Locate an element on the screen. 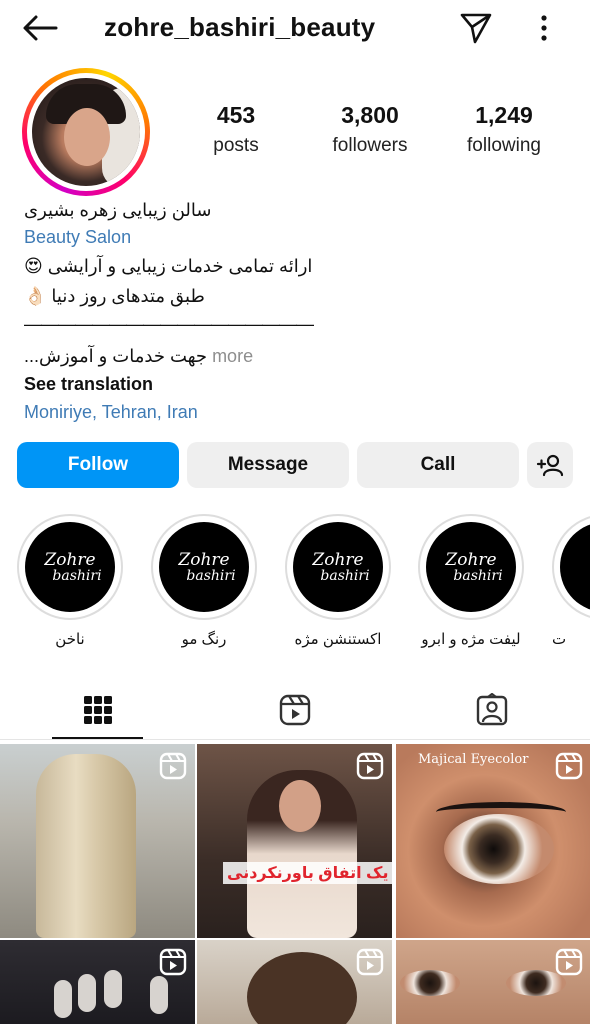  story-ring is located at coordinates (86, 132).